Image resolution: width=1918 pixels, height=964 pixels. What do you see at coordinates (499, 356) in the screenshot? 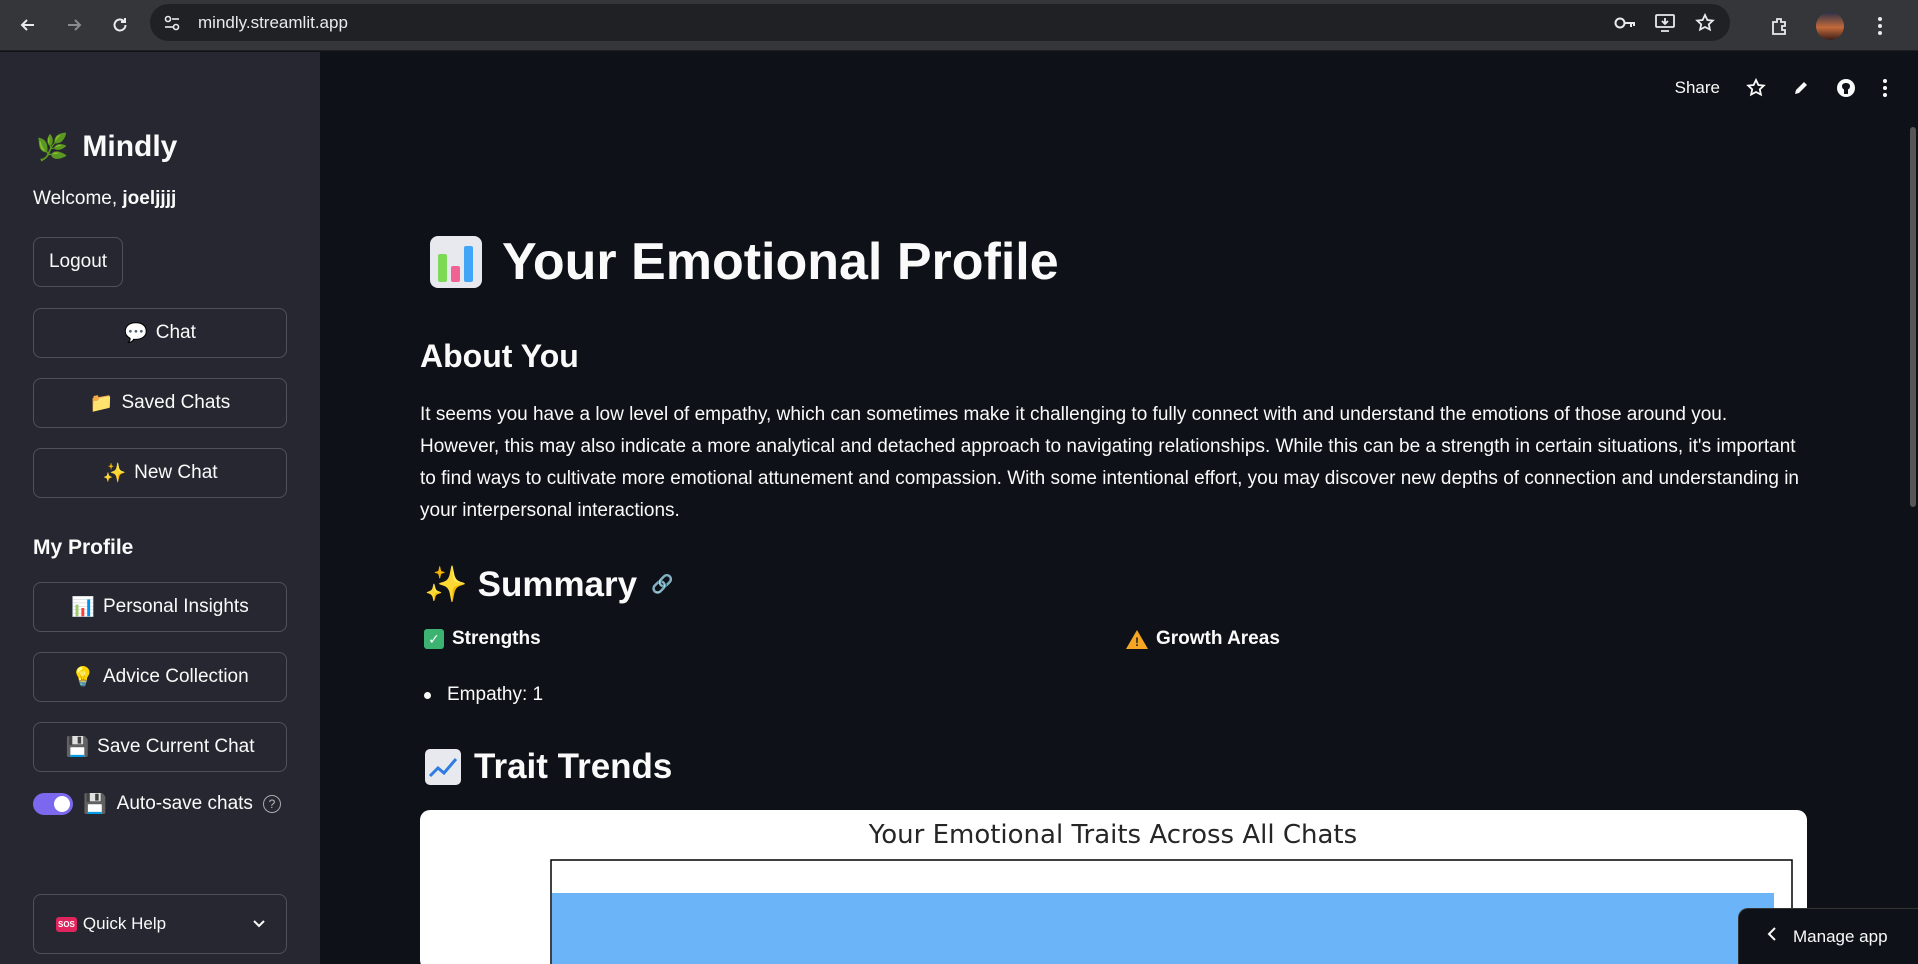
I see `about-heading: About You` at bounding box center [499, 356].